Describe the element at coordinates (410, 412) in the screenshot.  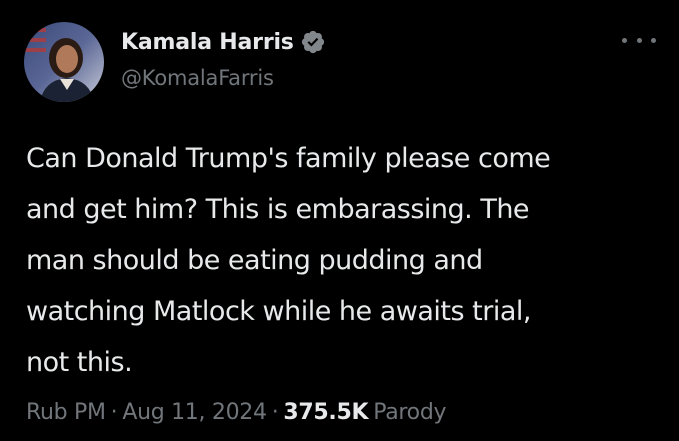
I see `views-label: Parody` at that location.